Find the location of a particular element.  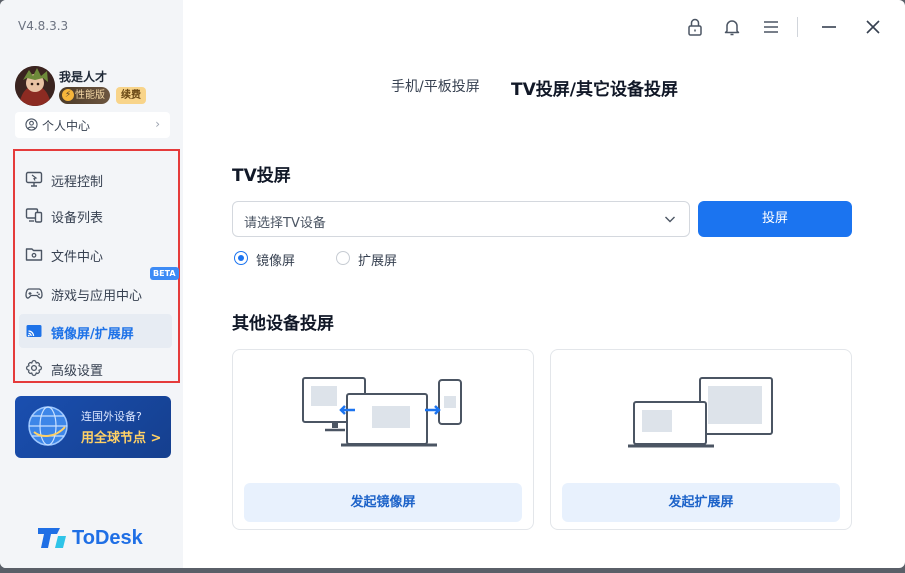

titlebar-divider is located at coordinates (797, 27).